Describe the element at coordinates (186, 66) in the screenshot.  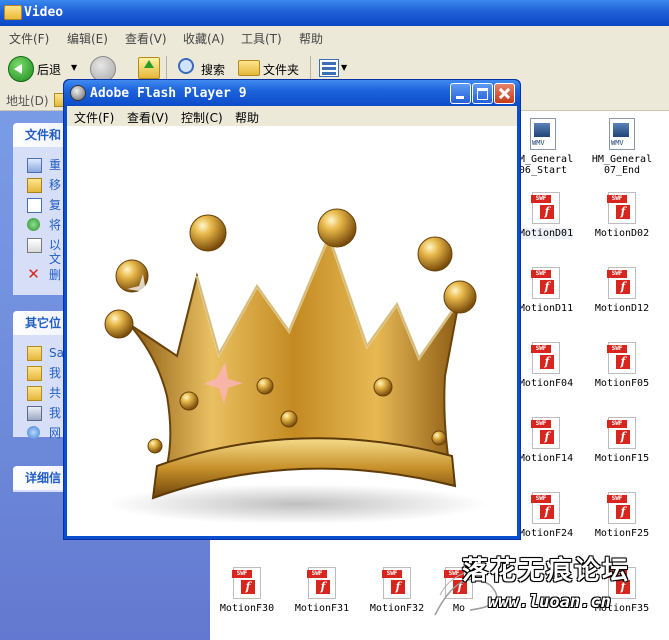
I see `search-icon` at that location.